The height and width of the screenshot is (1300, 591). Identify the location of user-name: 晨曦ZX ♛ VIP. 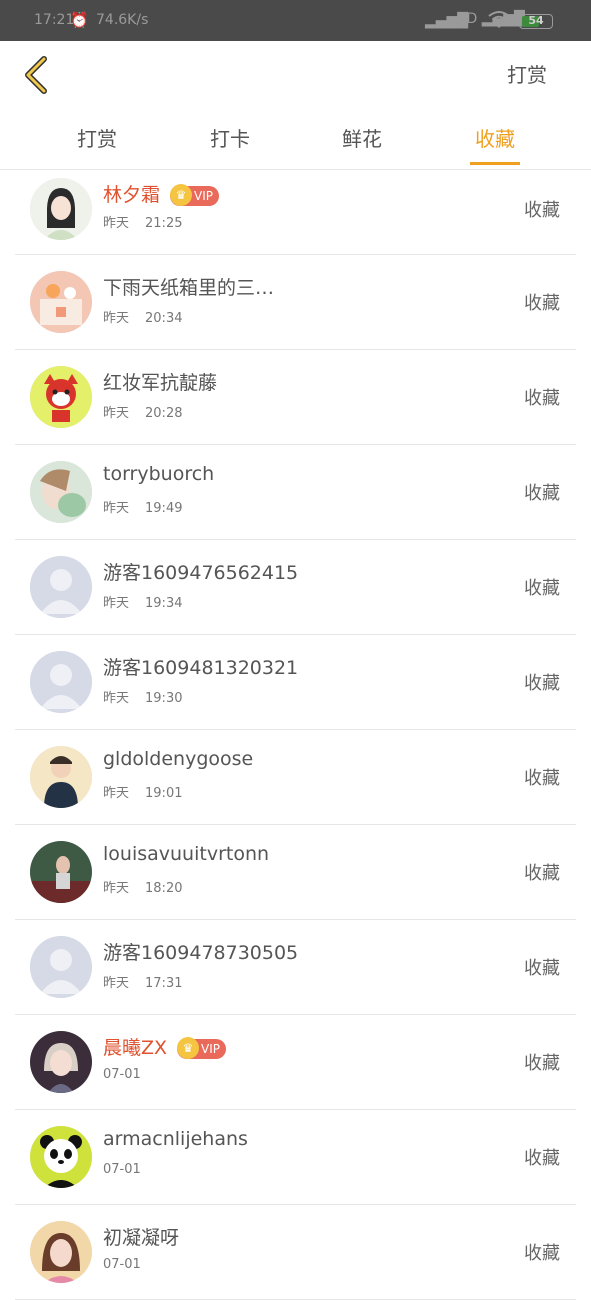
(165, 1046).